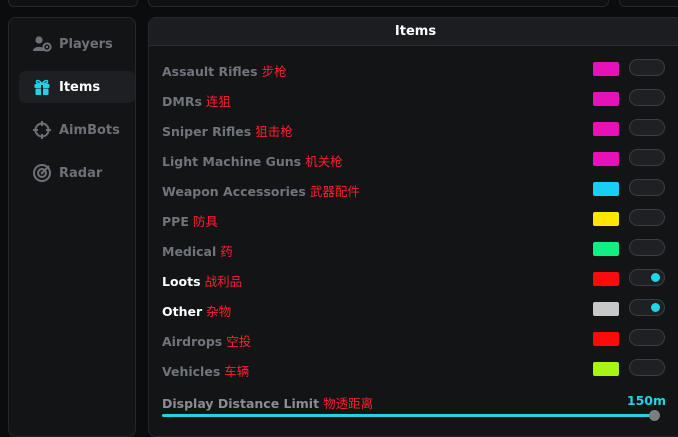 This screenshot has width=678, height=437. I want to click on nav-label-aimbots: AimBots, so click(89, 130).